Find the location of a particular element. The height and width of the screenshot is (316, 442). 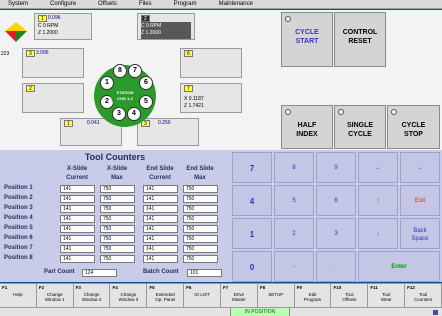

key-backspace: Back Space is located at coordinates (420, 233).